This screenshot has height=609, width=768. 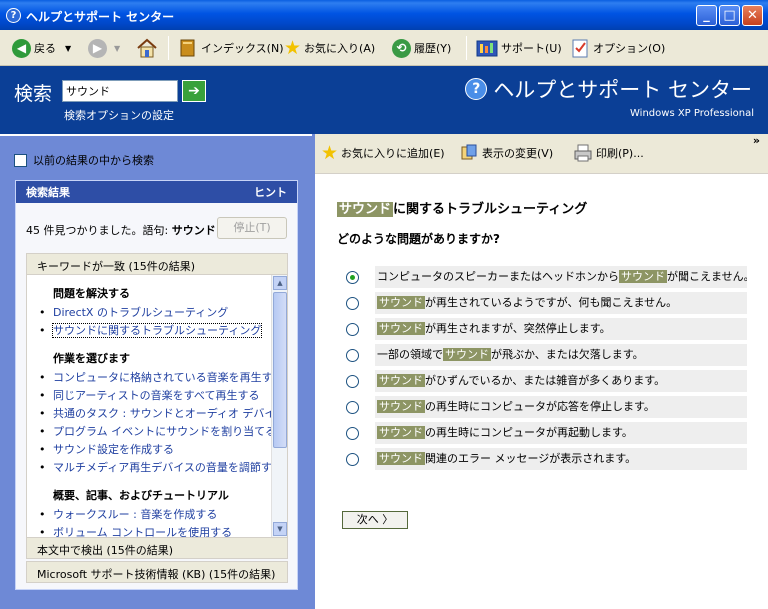 I want to click on question-heading: どのような問題がありますか?, so click(x=418, y=239).